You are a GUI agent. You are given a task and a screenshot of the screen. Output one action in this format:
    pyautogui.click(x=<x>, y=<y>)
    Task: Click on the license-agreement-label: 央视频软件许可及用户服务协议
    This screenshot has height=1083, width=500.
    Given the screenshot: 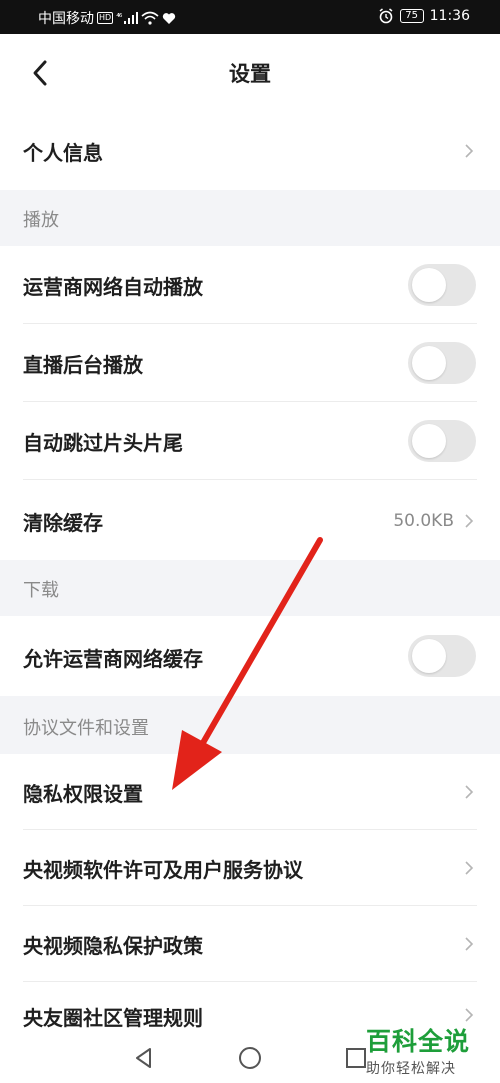 What is the action you would take?
    pyautogui.click(x=163, y=870)
    